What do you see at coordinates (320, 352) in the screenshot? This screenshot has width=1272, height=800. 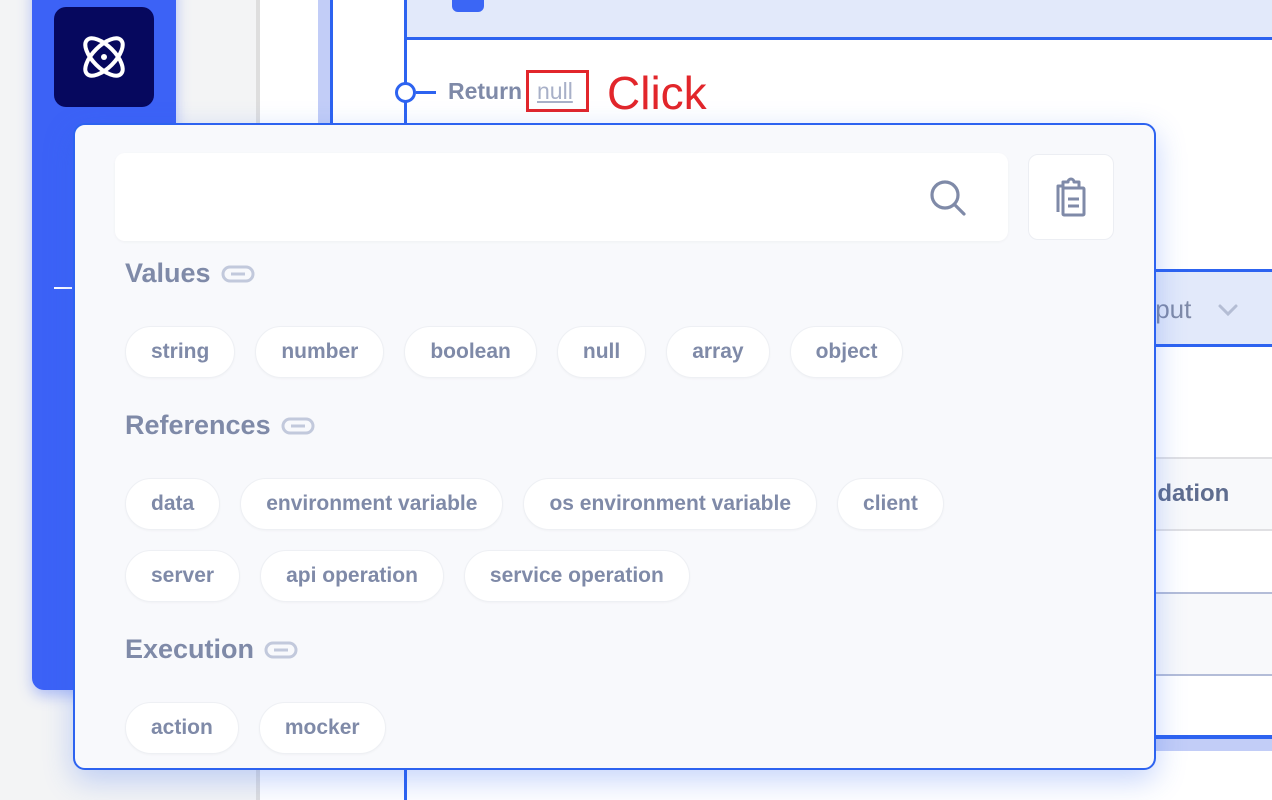 I see `chip-number: number` at bounding box center [320, 352].